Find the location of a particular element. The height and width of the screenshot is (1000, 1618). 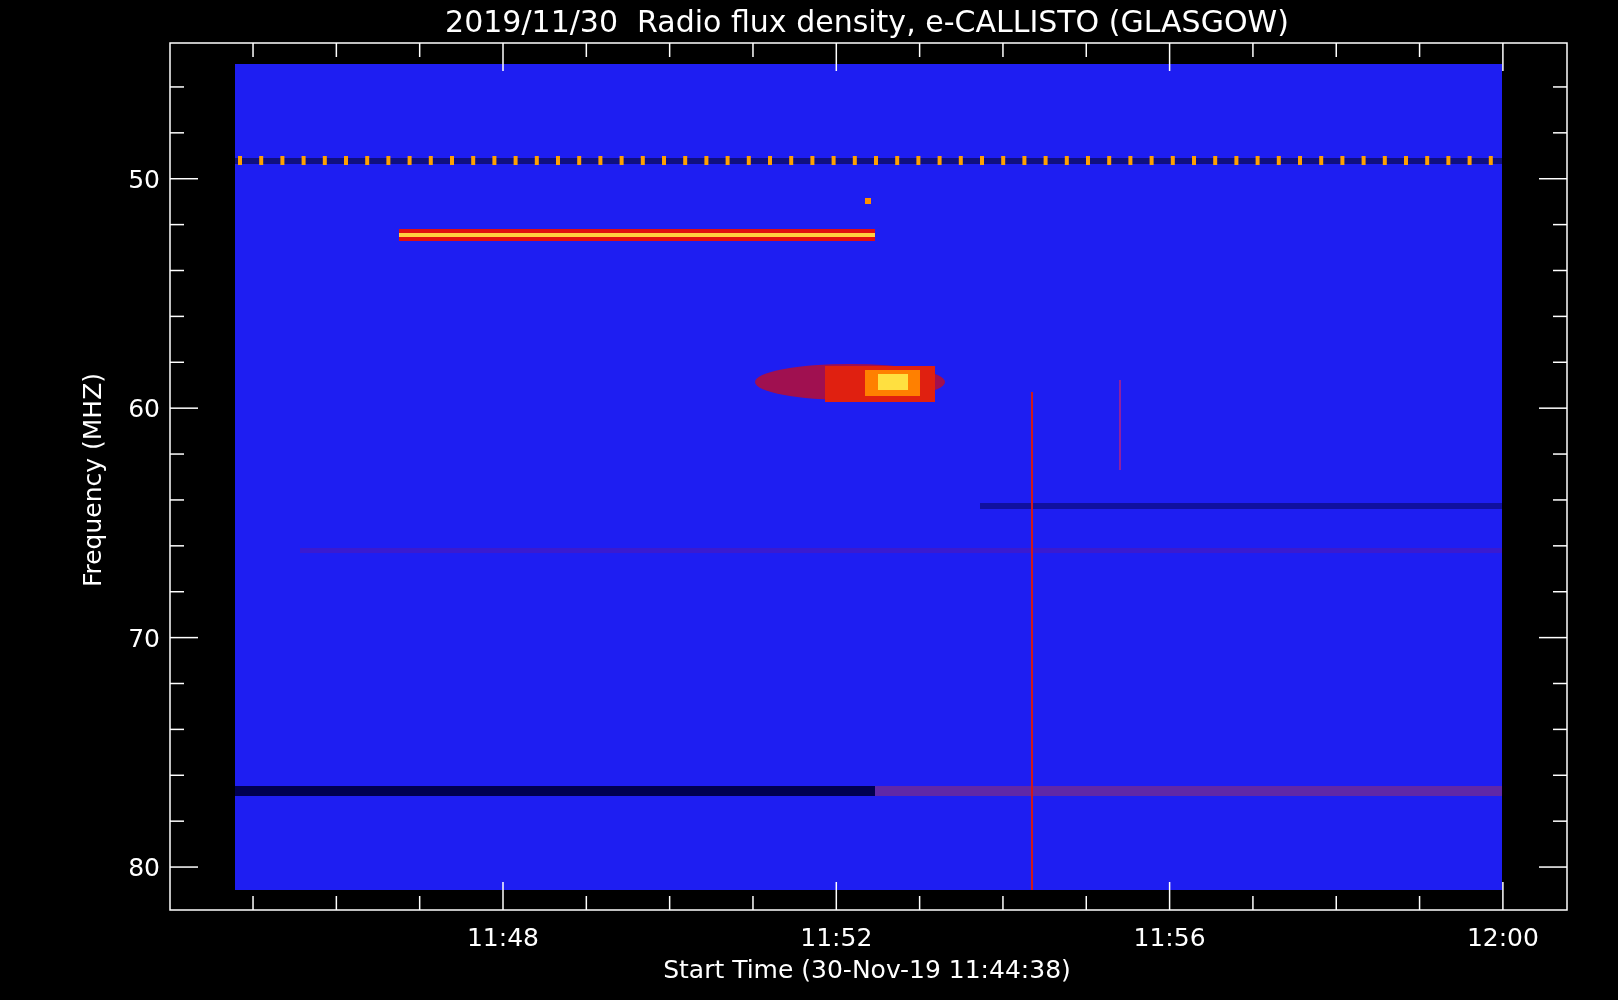

y-tick-label: 80 is located at coordinates (144, 868).